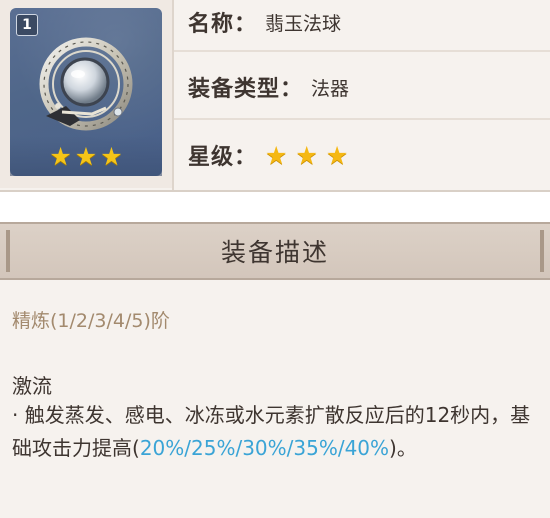  I want to click on item-thumbnail-frame: 1 ★ ★ ★, so click(86, 94).